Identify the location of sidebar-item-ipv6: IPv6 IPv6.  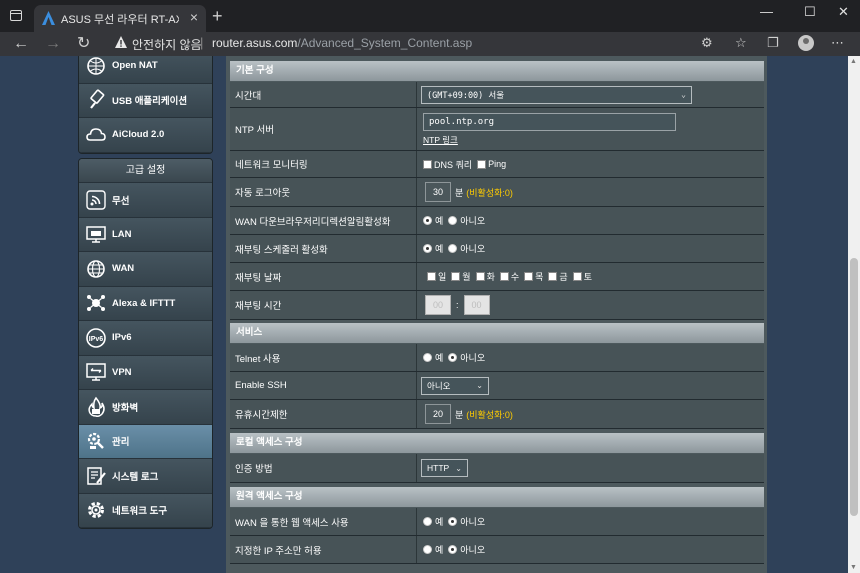
(145, 338).